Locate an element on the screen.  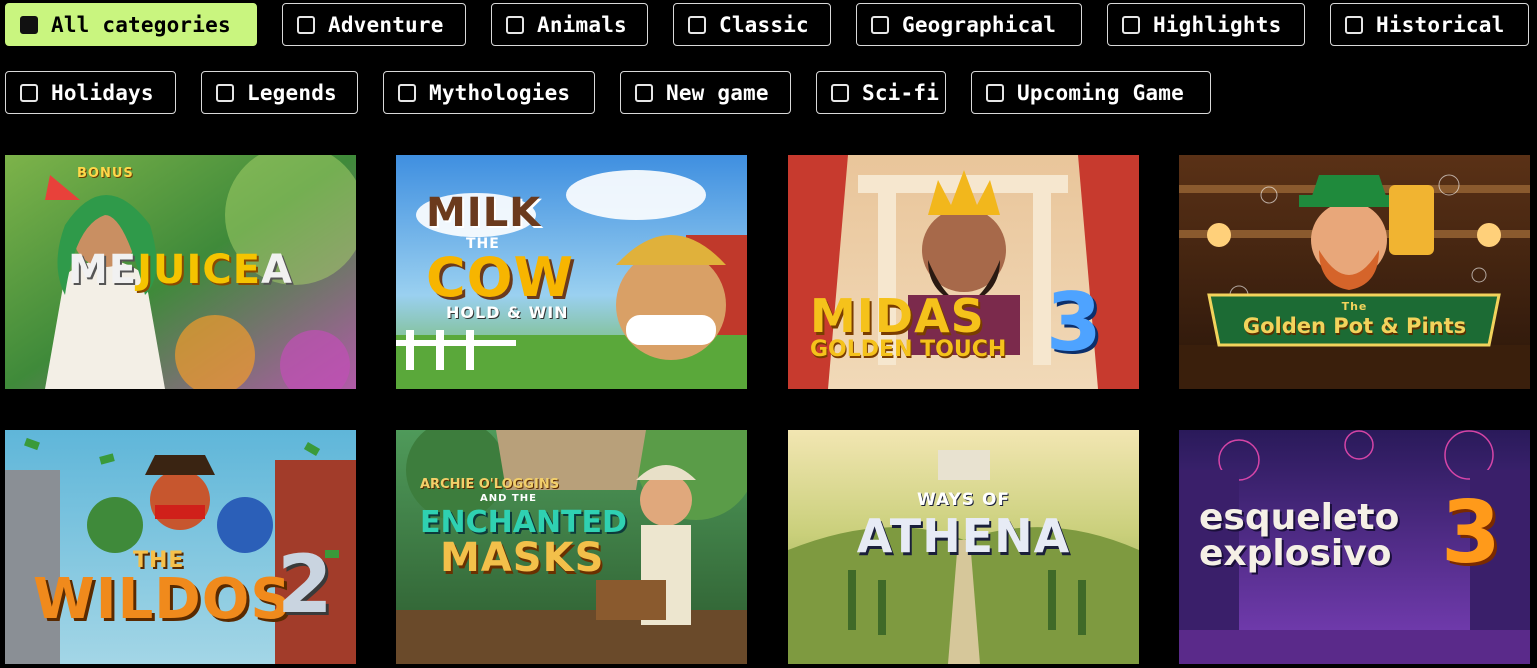
filter-highlights: Highlights is located at coordinates (1206, 24).